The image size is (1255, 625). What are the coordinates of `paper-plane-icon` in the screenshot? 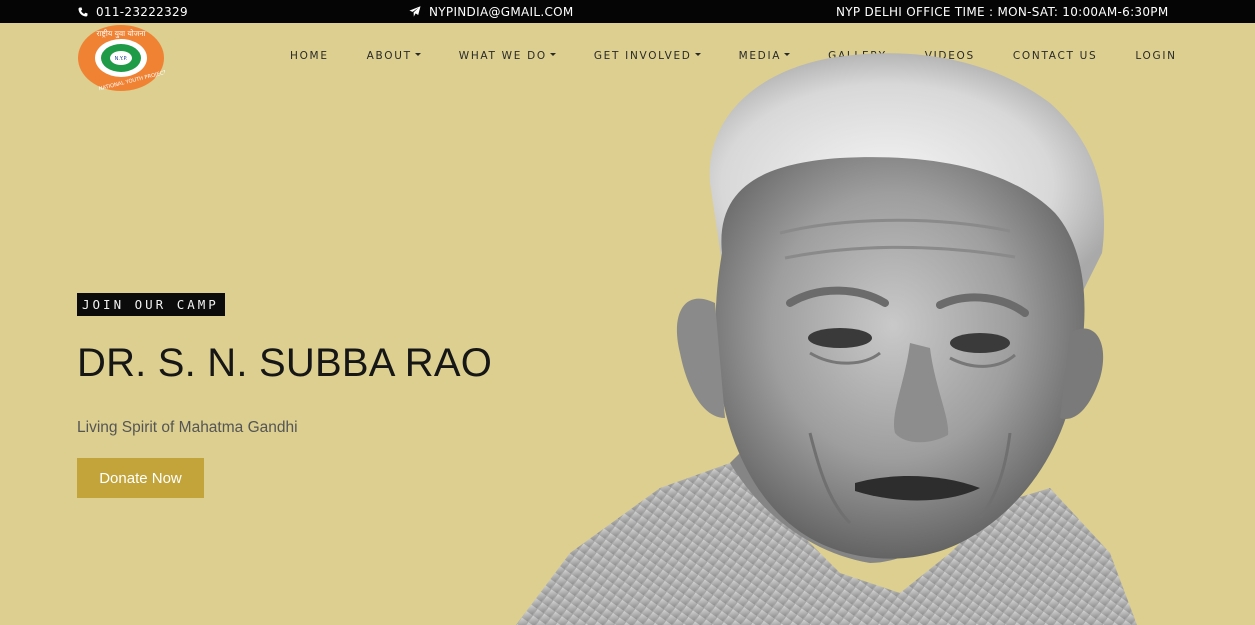 It's located at (415, 11).